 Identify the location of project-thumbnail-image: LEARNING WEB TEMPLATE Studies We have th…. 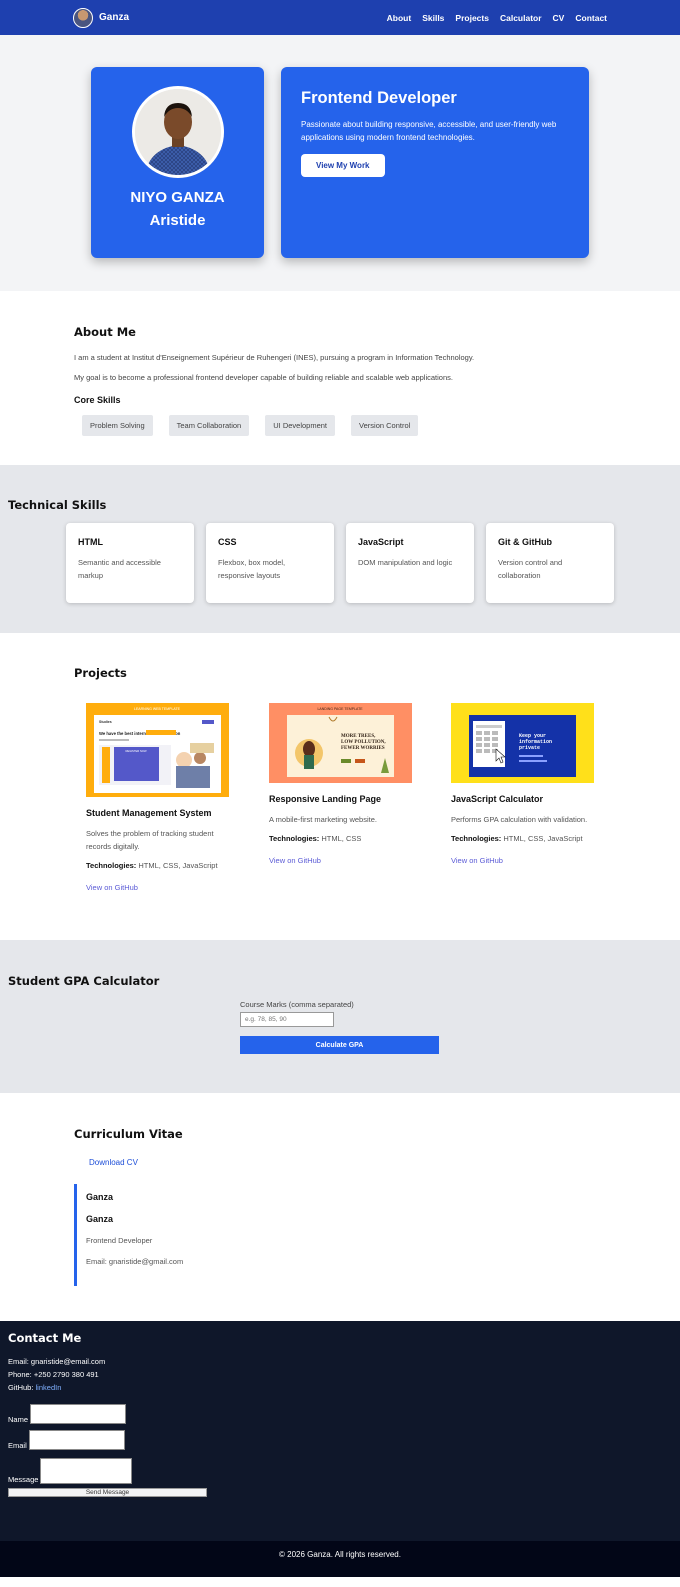
(157, 750).